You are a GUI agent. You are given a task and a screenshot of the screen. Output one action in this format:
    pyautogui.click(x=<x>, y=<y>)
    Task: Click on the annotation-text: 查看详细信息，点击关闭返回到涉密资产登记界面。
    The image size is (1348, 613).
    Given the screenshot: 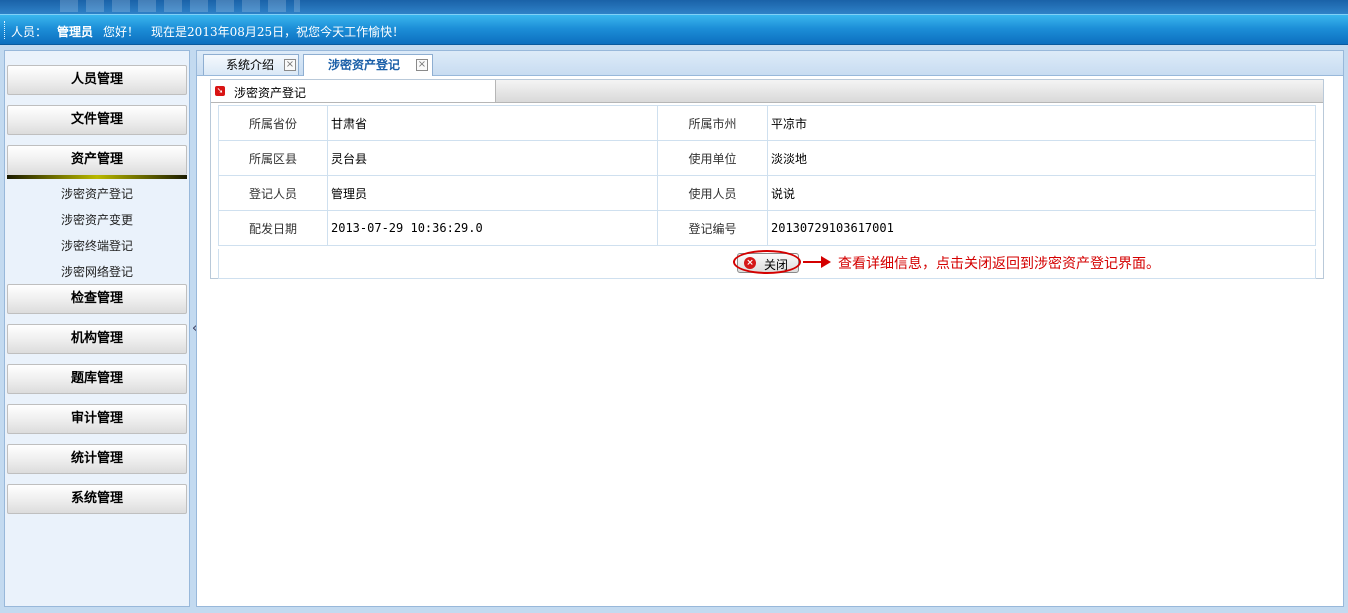 What is the action you would take?
    pyautogui.click(x=999, y=264)
    